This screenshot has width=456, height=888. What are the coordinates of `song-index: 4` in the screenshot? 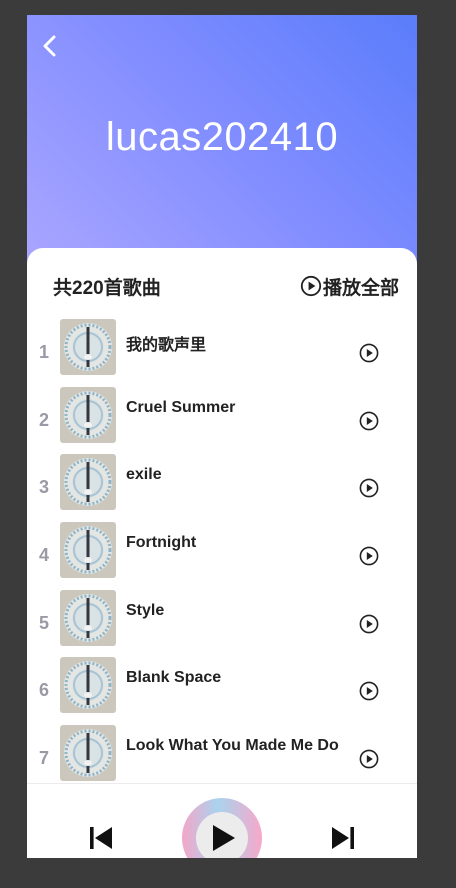 It's located at (43, 555).